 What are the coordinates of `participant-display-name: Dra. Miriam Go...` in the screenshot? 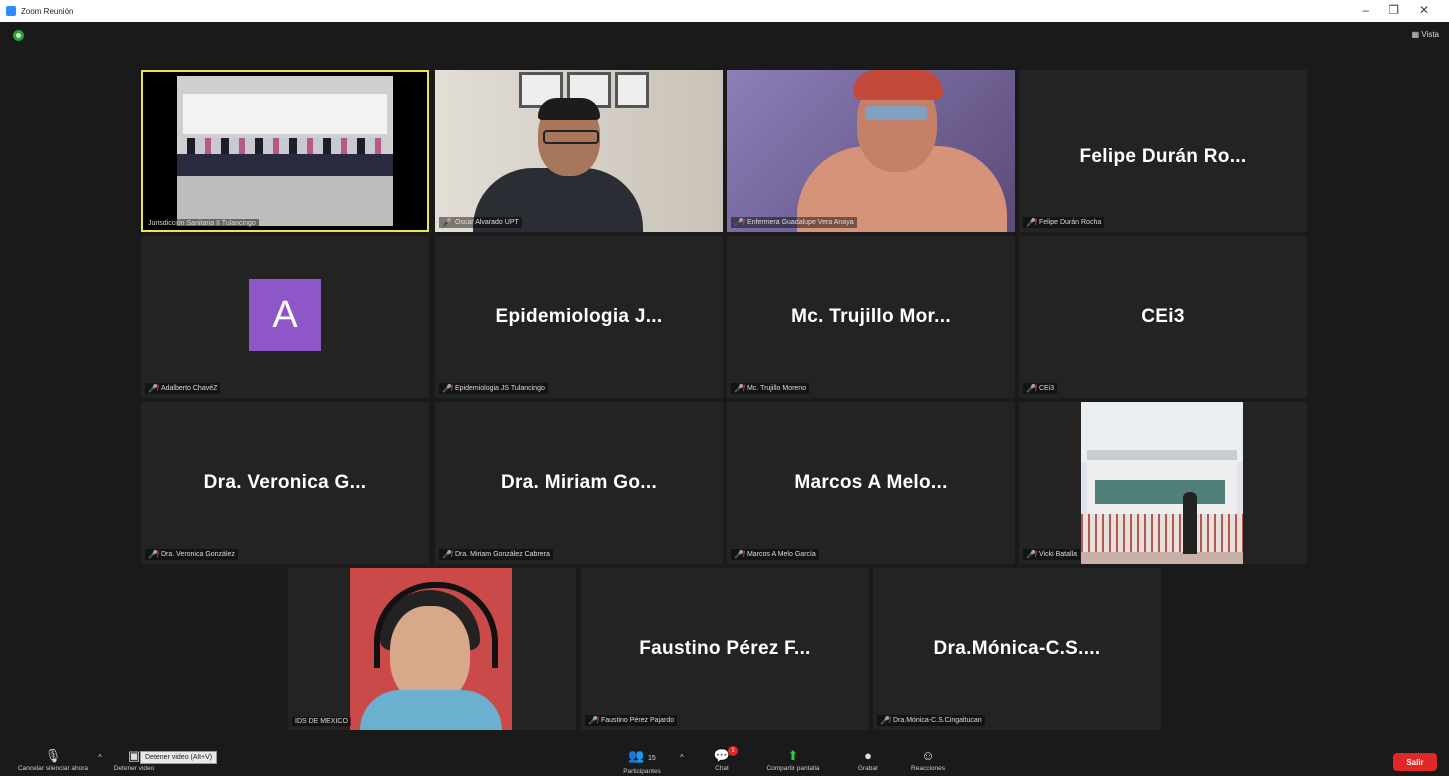 It's located at (579, 482).